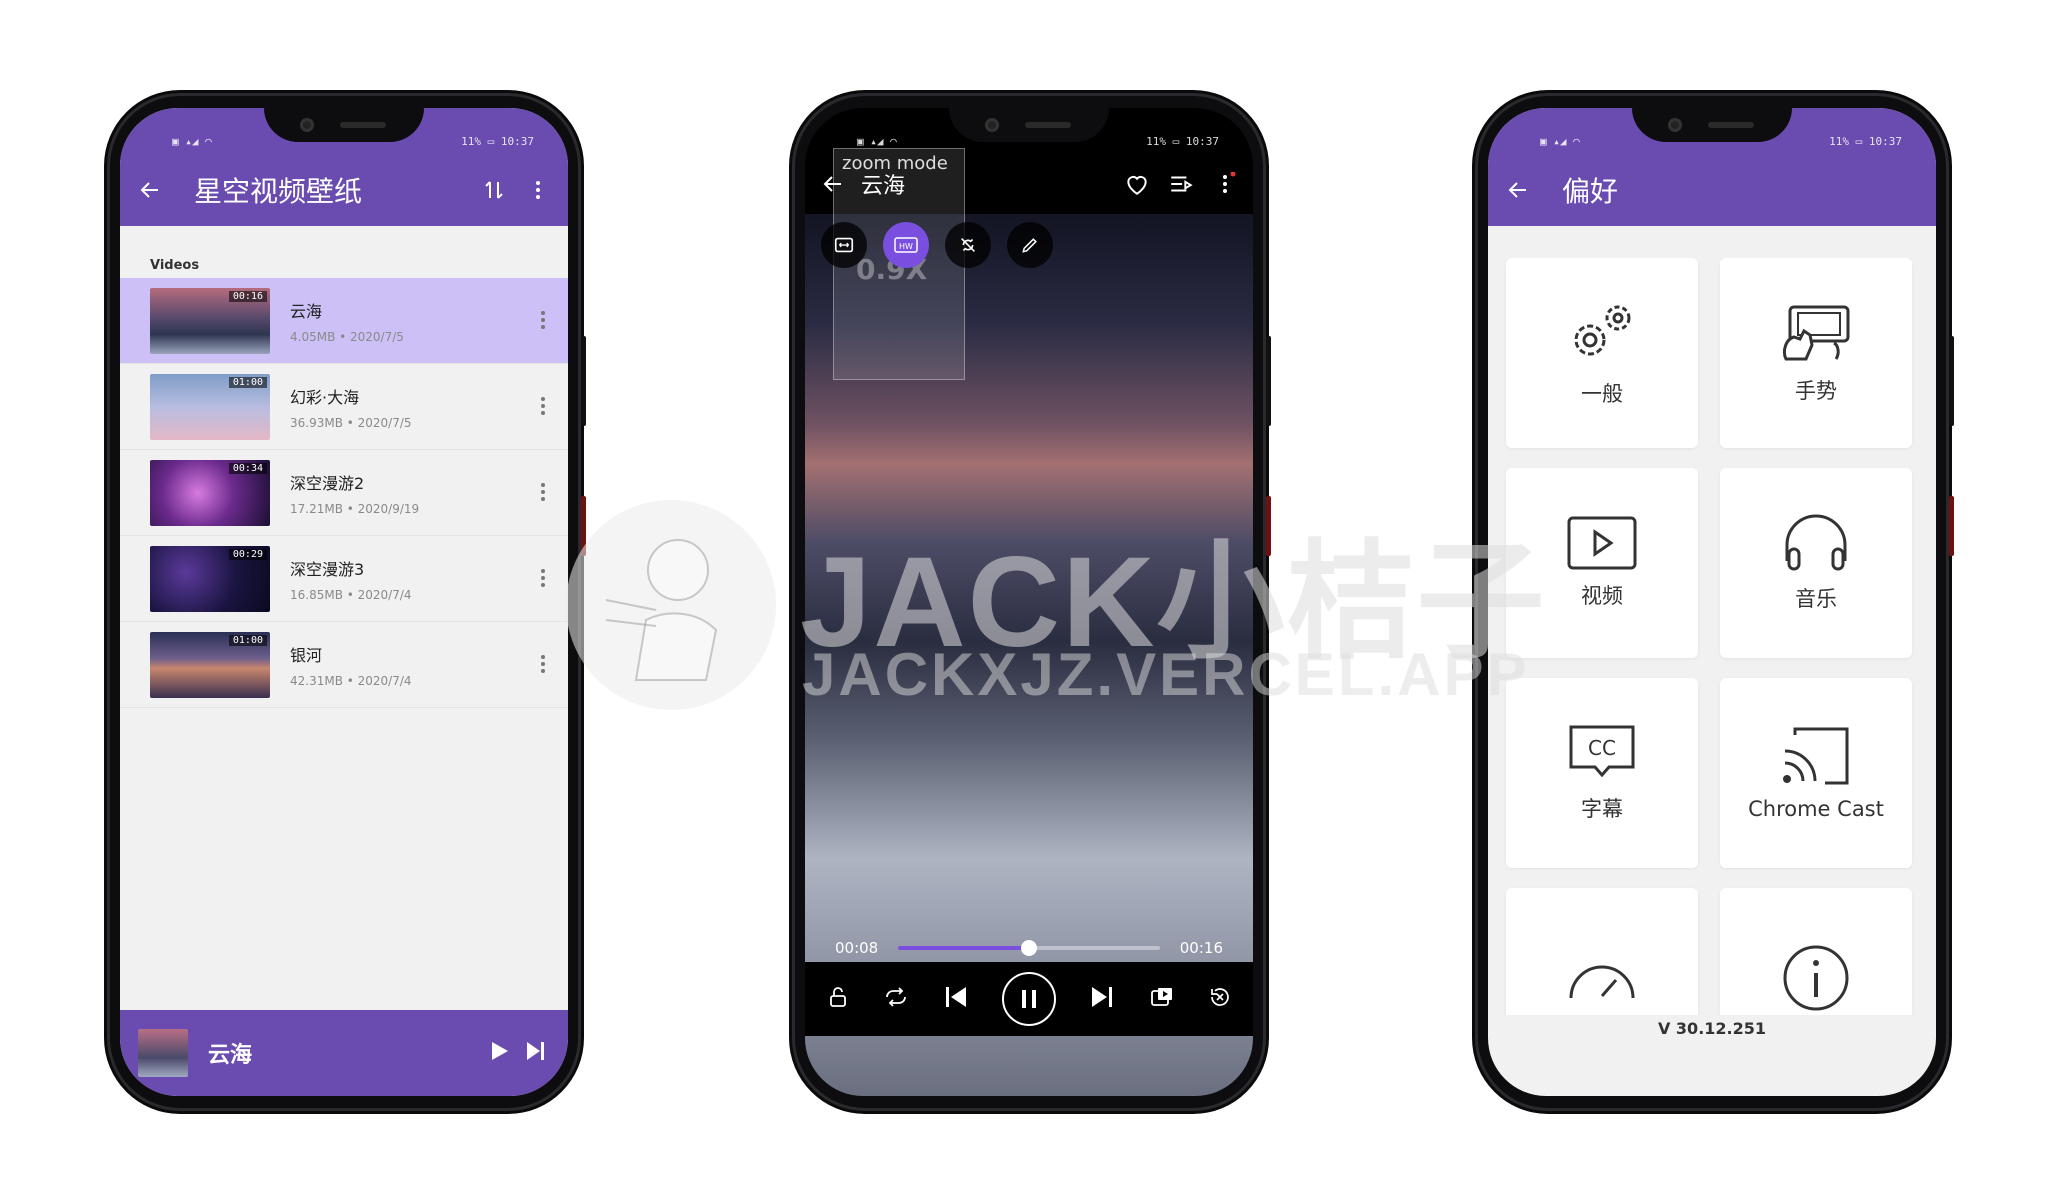 The image size is (2048, 1200). What do you see at coordinates (956, 999) in the screenshot?
I see `skip-previous-icon` at bounding box center [956, 999].